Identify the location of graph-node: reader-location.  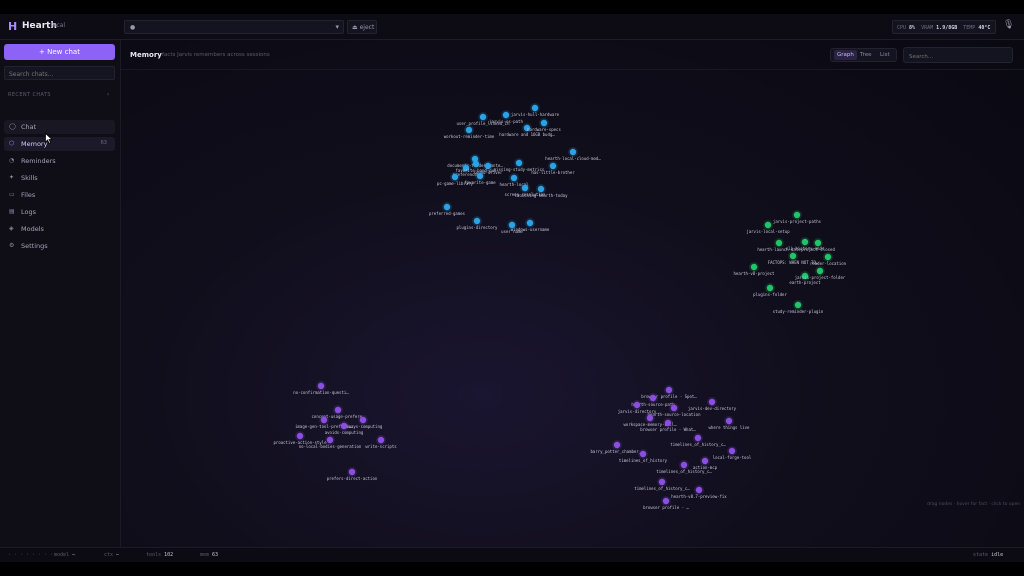
(828, 259).